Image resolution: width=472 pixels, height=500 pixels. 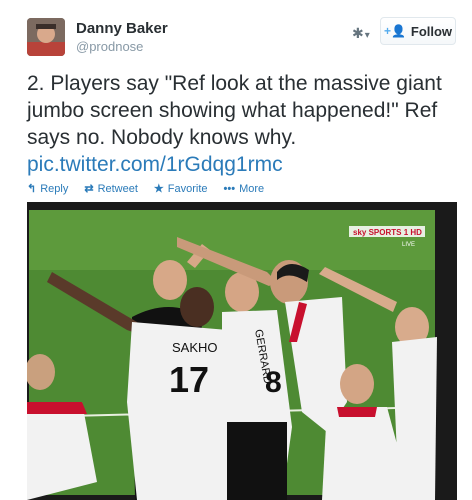 I want to click on favorite-button: ★ Favorite, so click(x=180, y=189).